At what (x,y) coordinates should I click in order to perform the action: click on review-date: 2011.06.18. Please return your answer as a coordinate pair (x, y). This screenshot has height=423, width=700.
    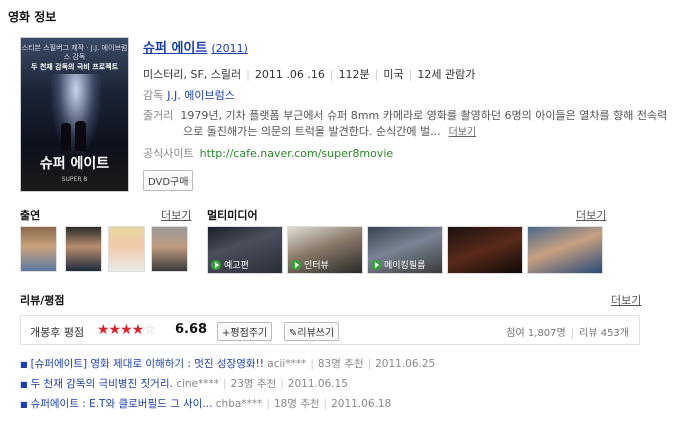
    Looking at the image, I should click on (361, 404).